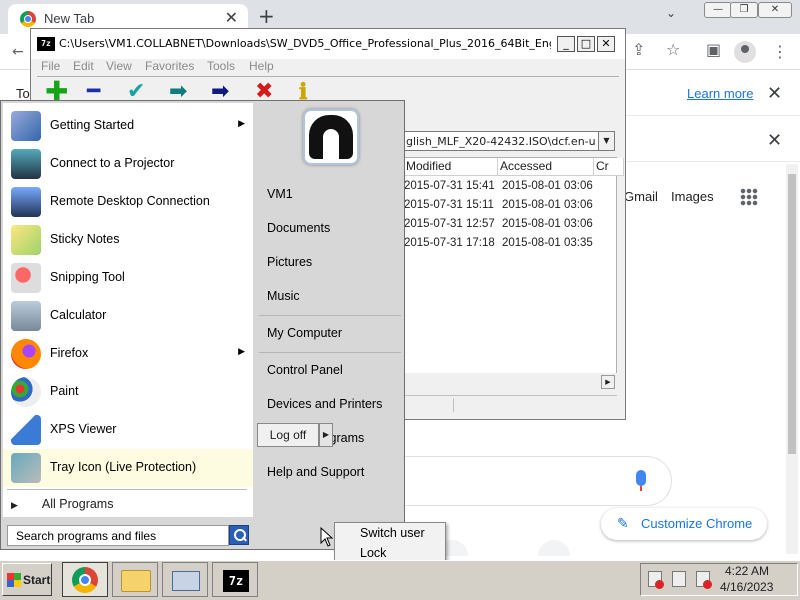 This screenshot has width=800, height=600. I want to click on network-alert-icon, so click(656, 580).